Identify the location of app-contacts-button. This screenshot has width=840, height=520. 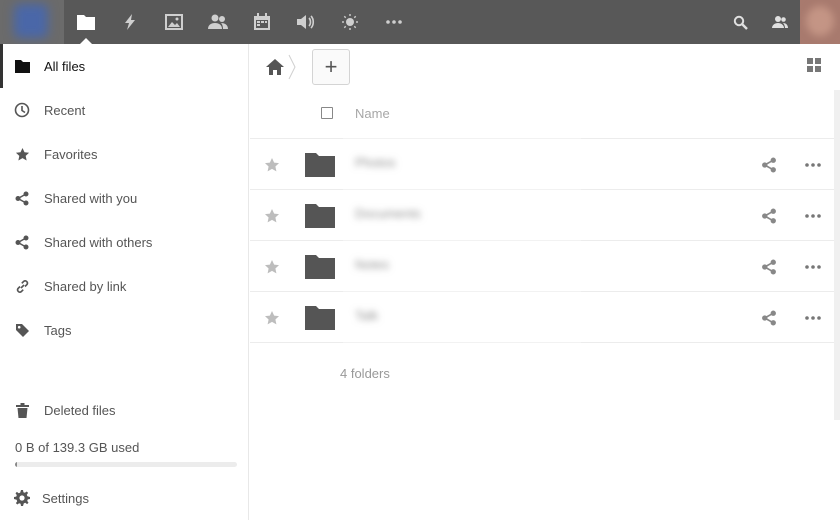
(218, 22).